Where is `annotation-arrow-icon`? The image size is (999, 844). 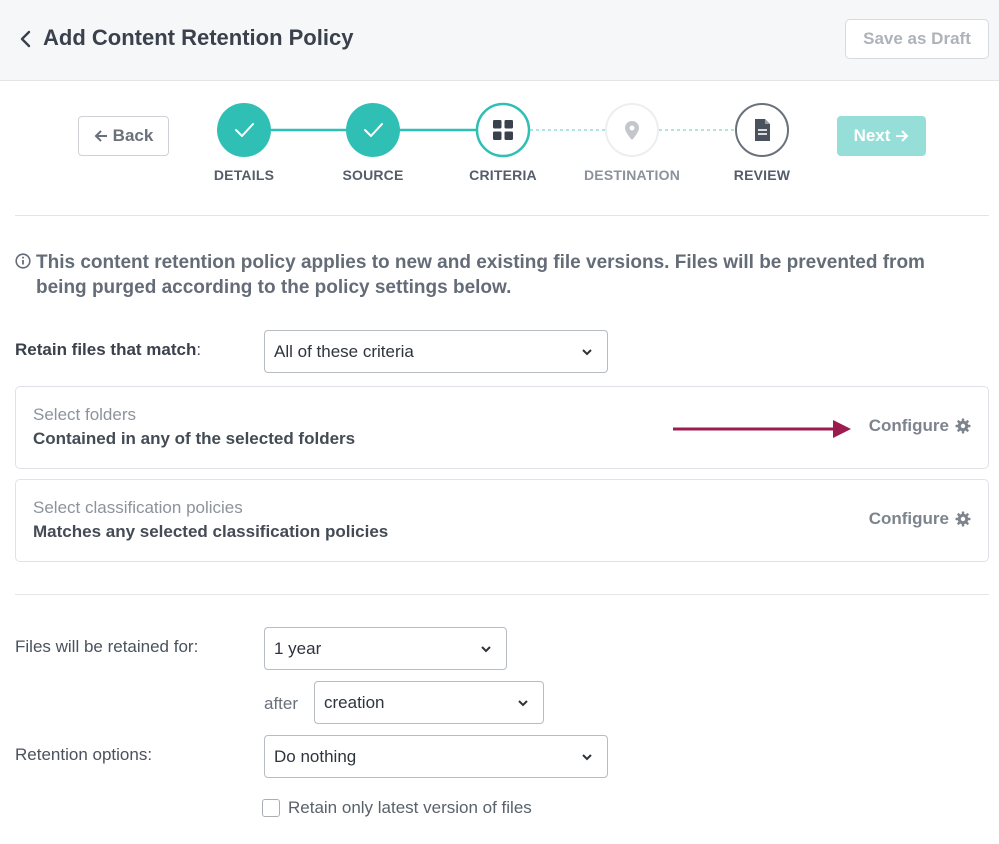
annotation-arrow-icon is located at coordinates (762, 429).